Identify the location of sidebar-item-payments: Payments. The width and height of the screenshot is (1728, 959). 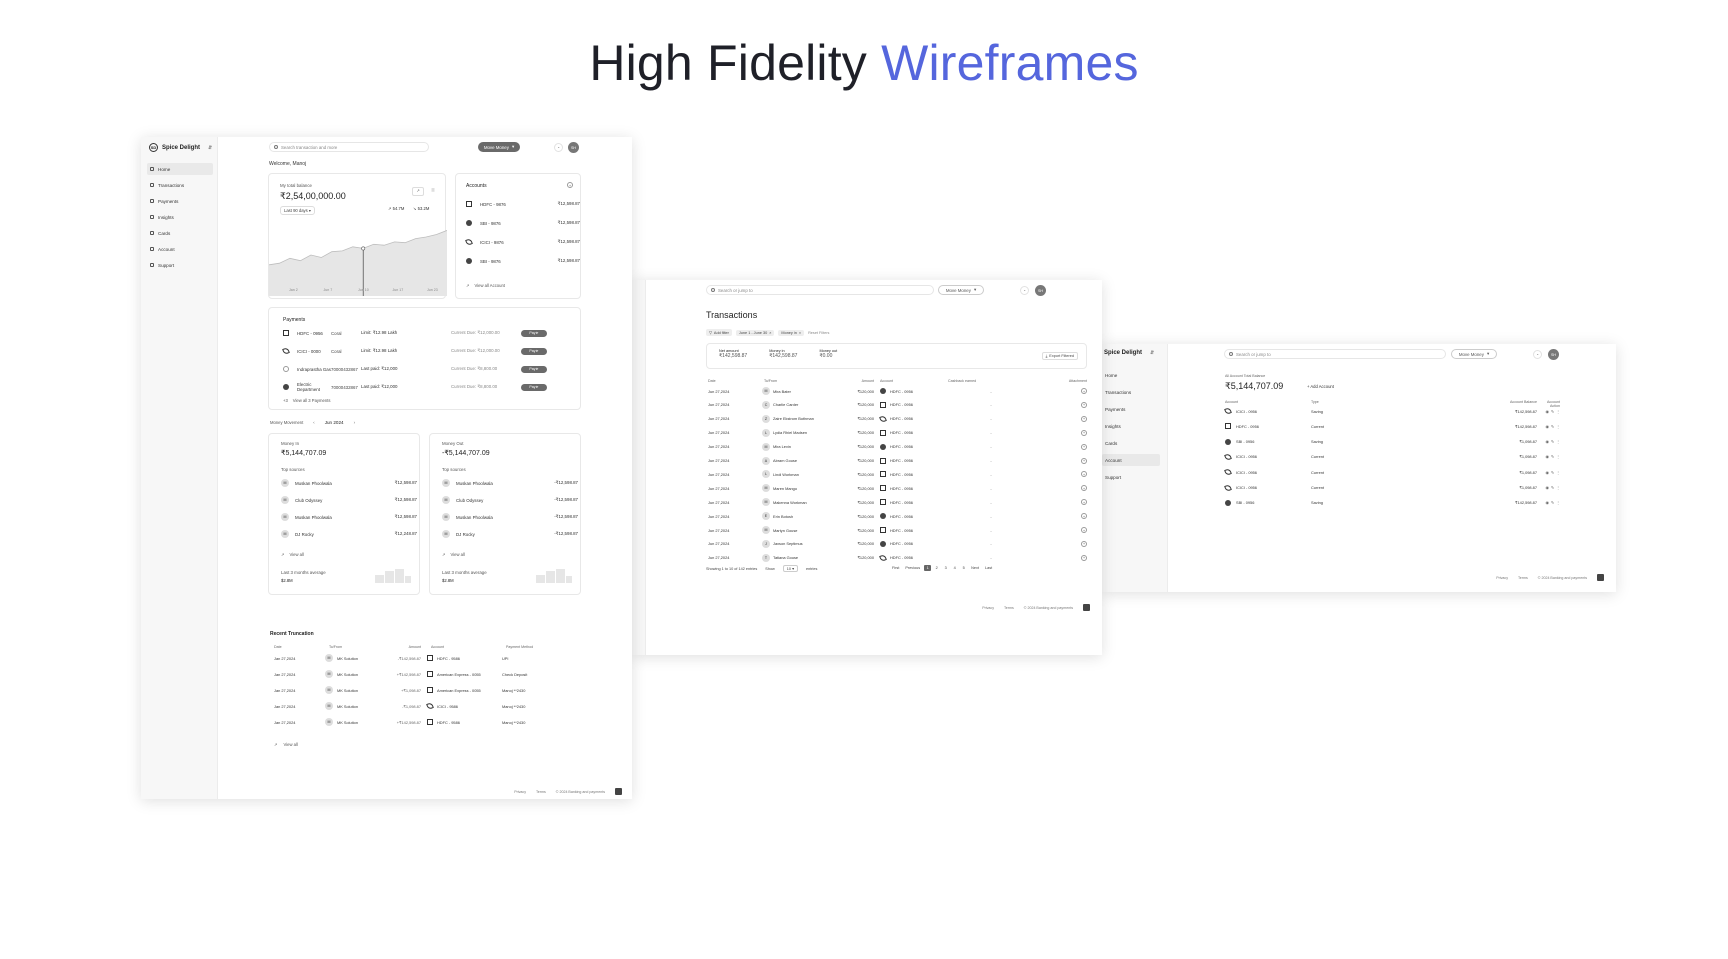
(180, 201).